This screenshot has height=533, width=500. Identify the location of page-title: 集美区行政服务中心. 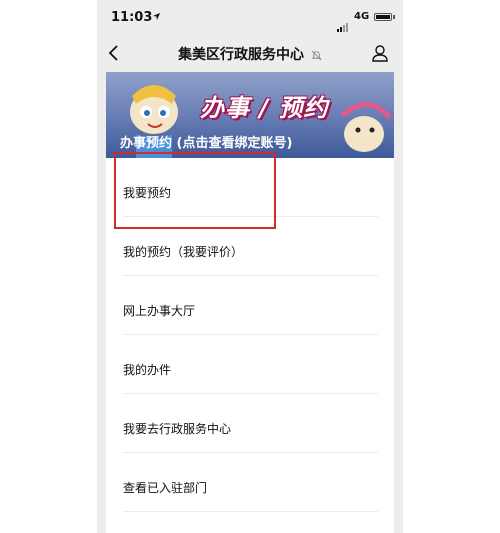
(250, 54).